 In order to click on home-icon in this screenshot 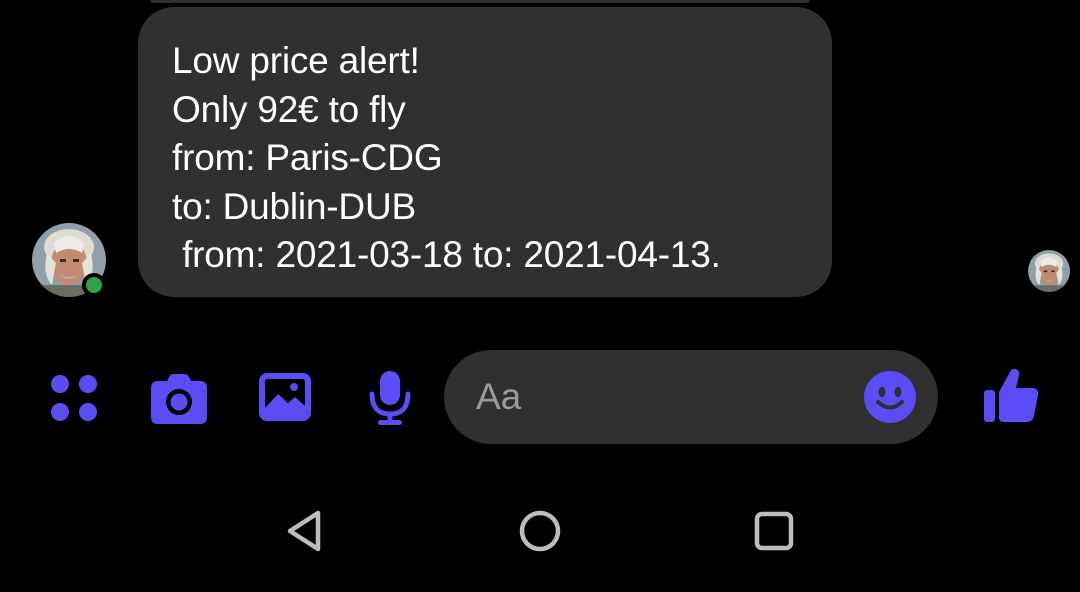, I will do `click(540, 531)`.